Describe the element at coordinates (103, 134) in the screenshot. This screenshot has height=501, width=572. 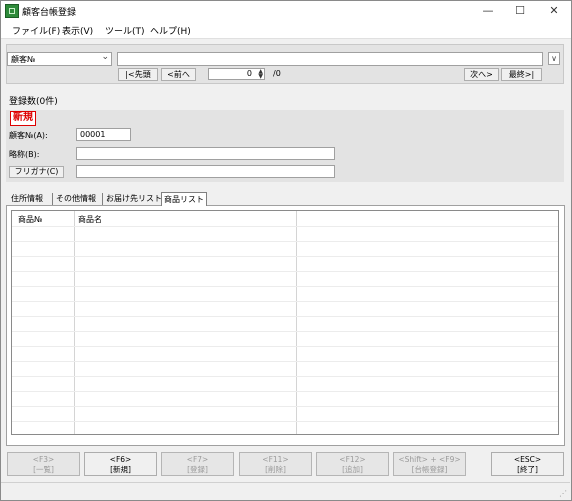
I see `customer-no-input: 00001` at that location.